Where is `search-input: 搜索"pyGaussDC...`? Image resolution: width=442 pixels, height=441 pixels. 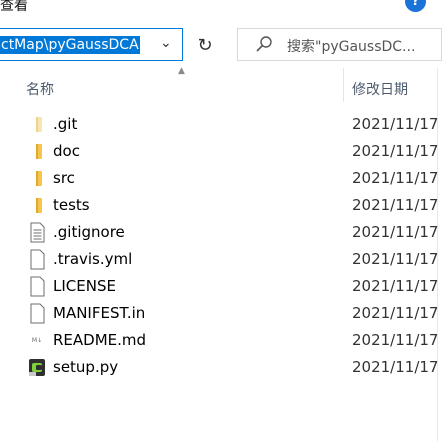 search-input: 搜索"pyGaussDC... is located at coordinates (339, 44).